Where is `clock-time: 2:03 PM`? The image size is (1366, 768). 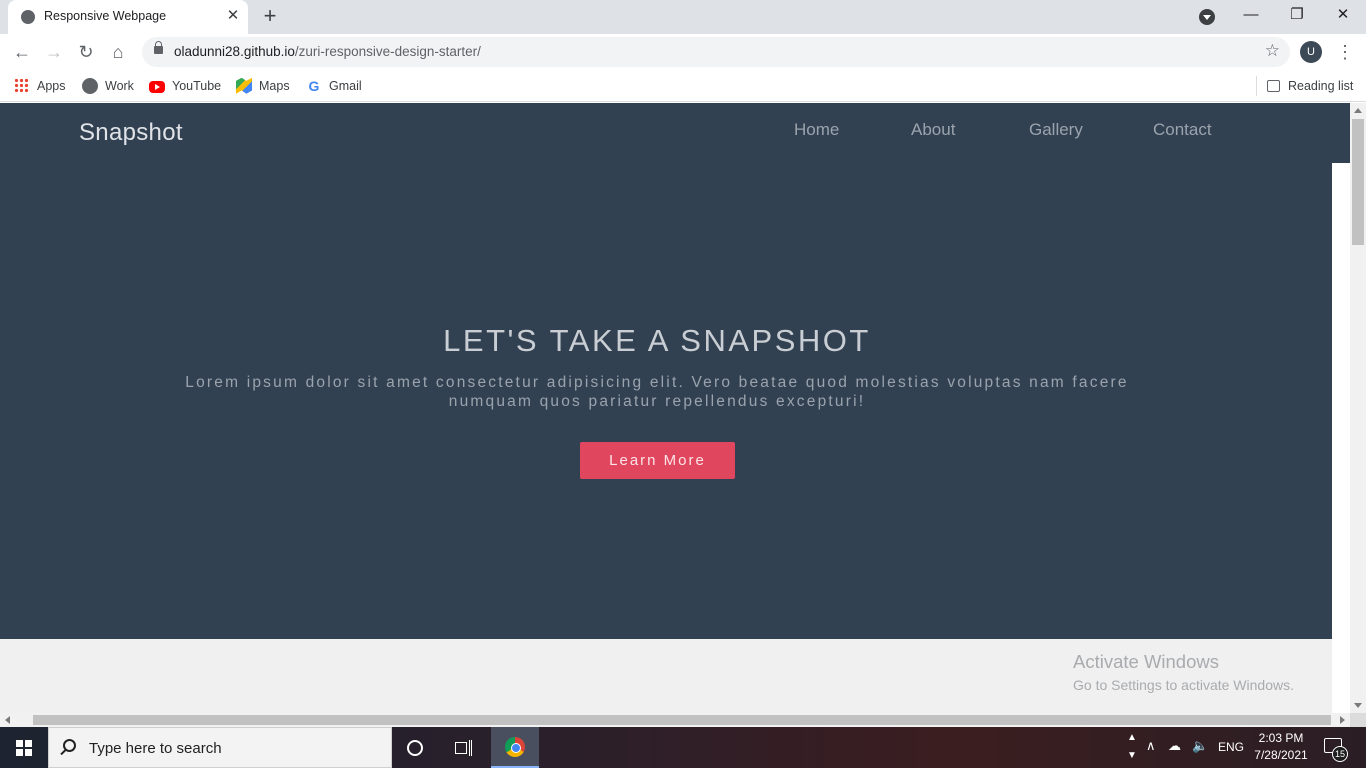 clock-time: 2:03 PM is located at coordinates (1281, 738).